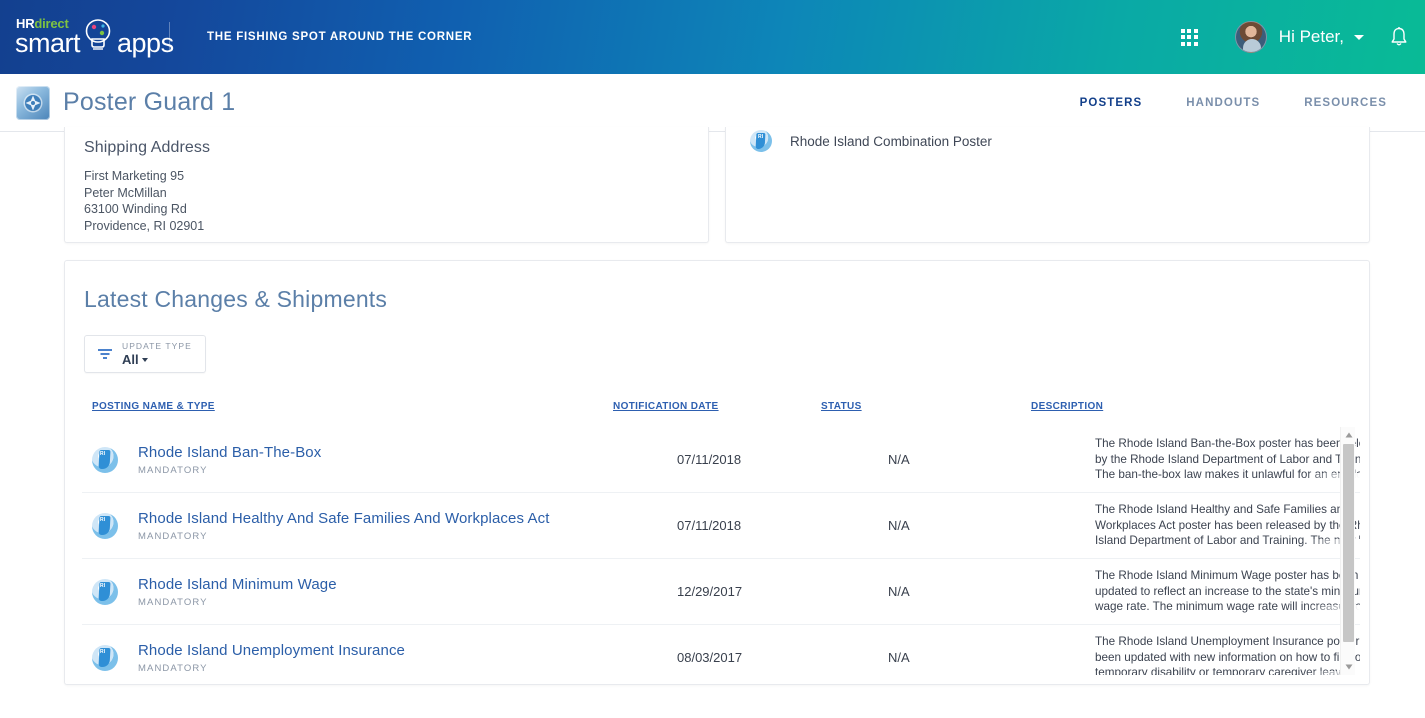  I want to click on scrollbar-thumb, so click(1348, 543).